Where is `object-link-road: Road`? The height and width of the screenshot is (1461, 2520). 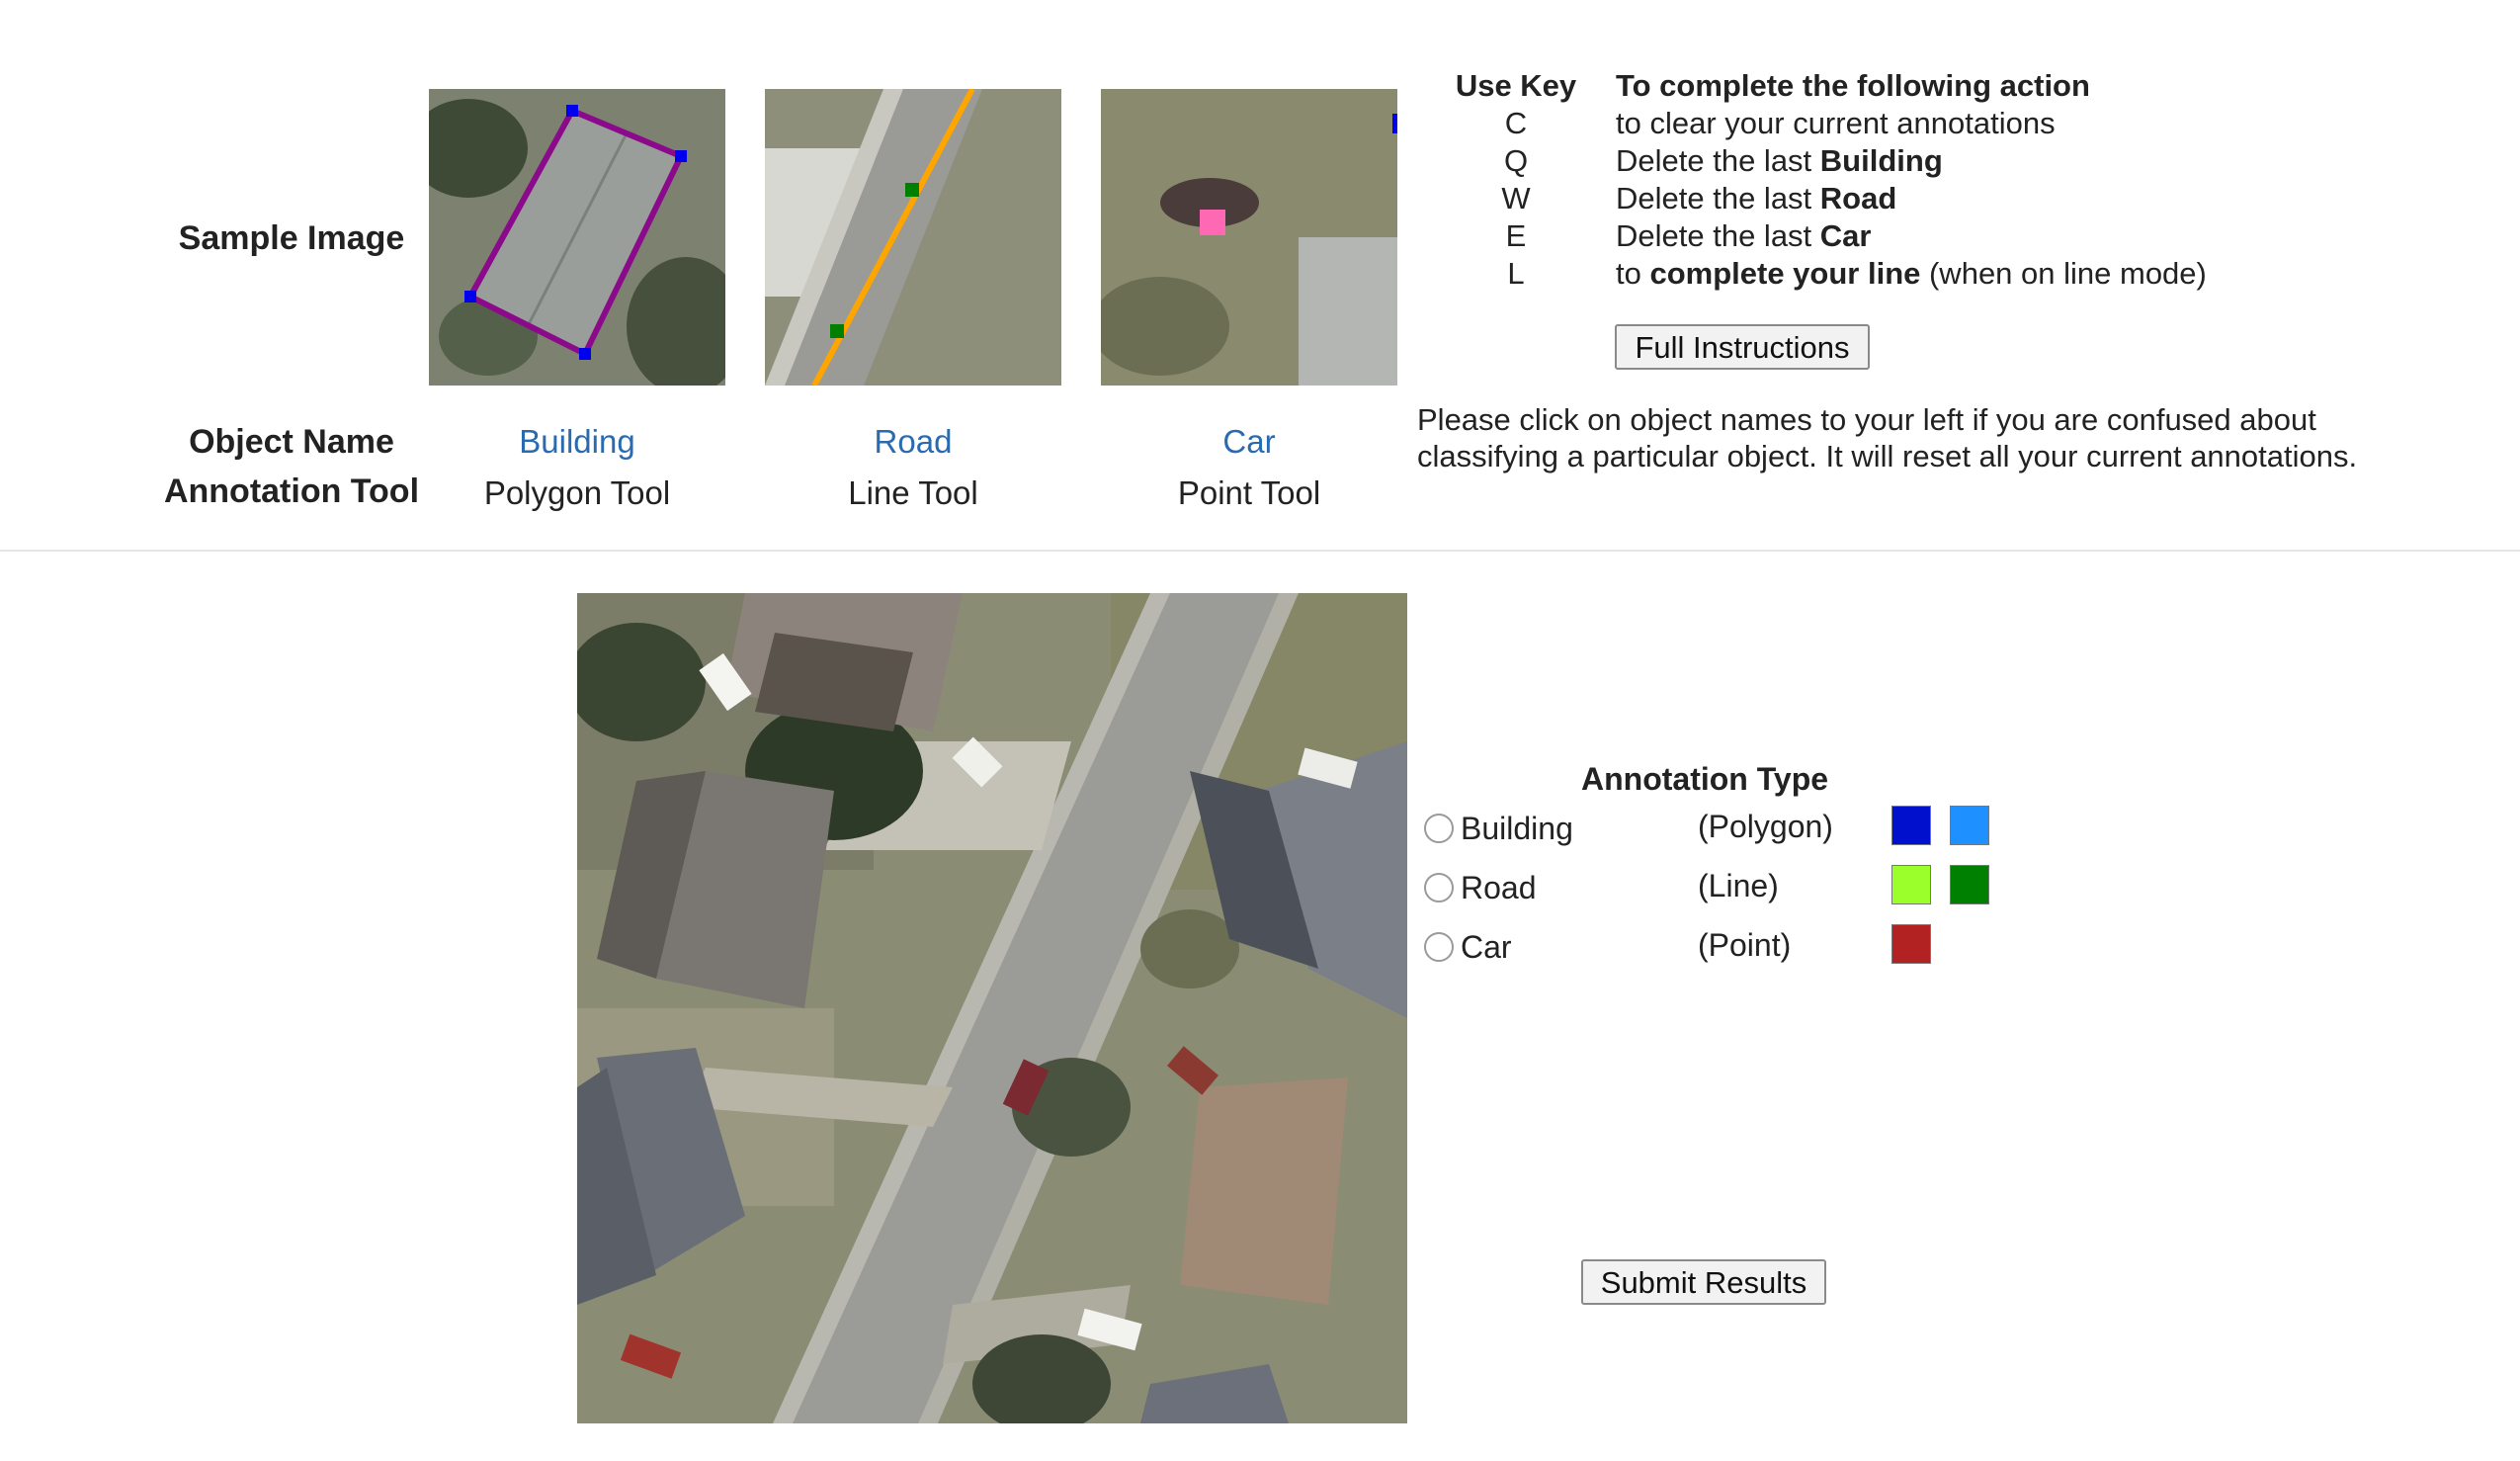
object-link-road: Road is located at coordinates (913, 442).